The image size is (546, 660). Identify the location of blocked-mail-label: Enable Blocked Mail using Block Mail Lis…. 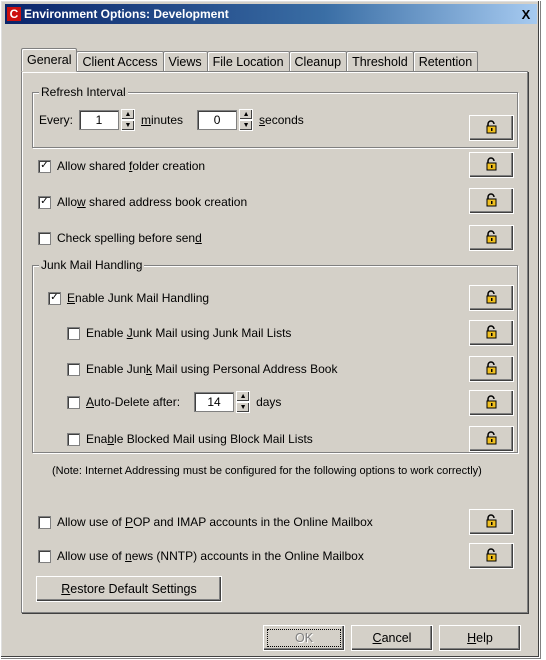
(199, 439).